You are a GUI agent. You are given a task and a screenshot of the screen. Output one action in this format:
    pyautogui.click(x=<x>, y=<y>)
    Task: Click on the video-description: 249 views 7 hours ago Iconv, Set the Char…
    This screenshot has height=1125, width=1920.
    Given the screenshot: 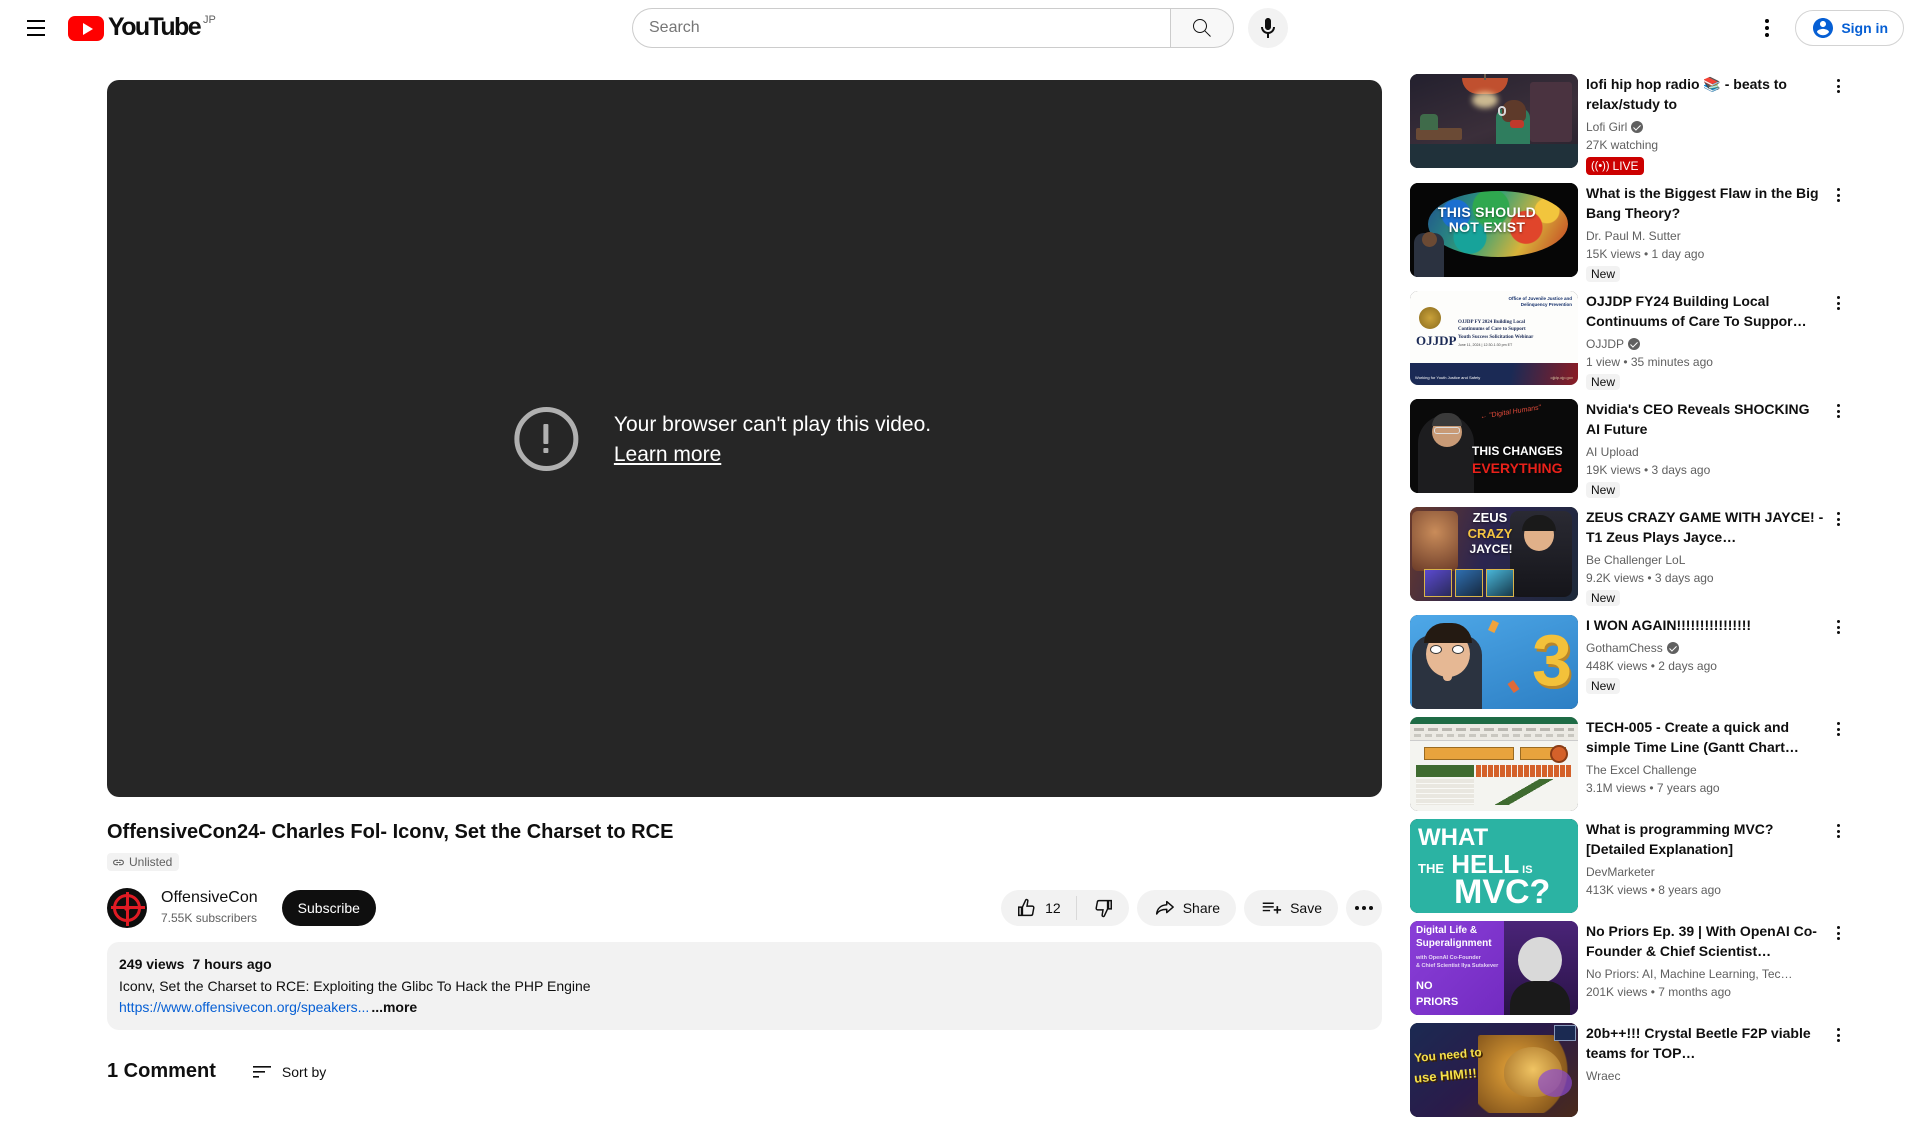 What is the action you would take?
    pyautogui.click(x=744, y=985)
    